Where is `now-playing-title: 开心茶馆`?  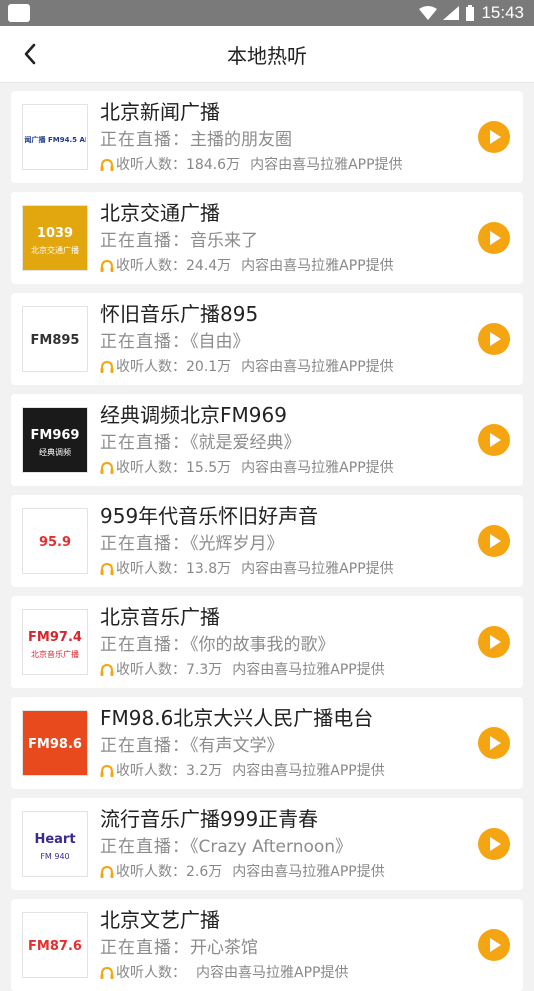 now-playing-title: 开心茶馆 is located at coordinates (224, 948).